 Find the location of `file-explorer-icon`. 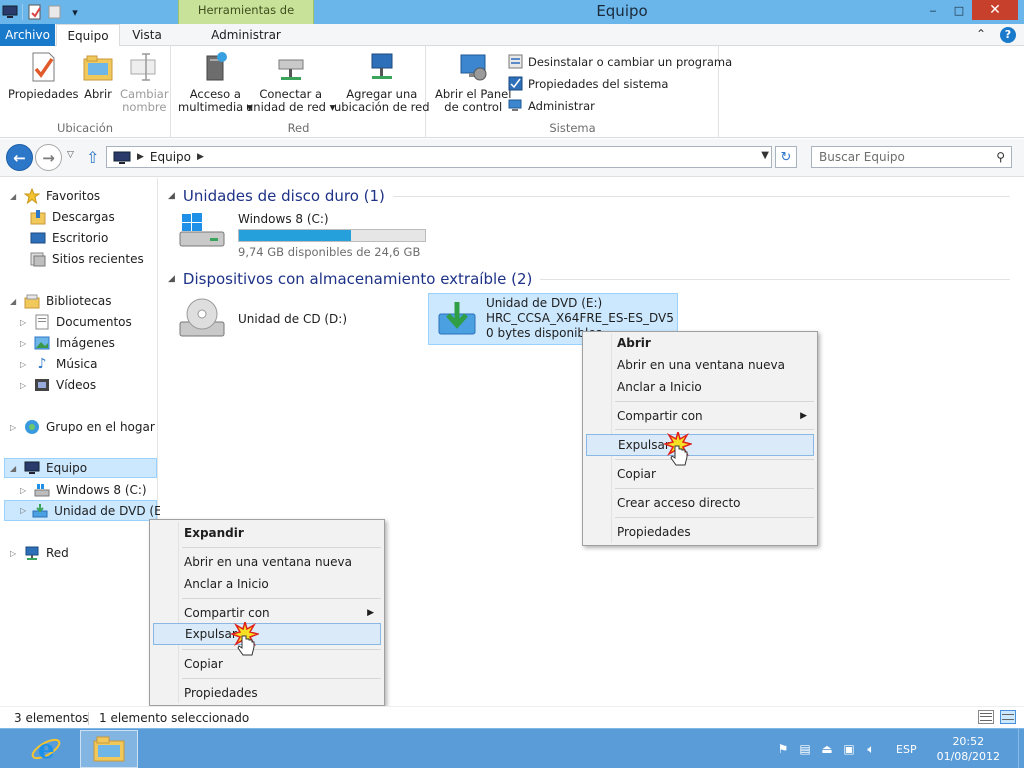

file-explorer-icon is located at coordinates (109, 749).